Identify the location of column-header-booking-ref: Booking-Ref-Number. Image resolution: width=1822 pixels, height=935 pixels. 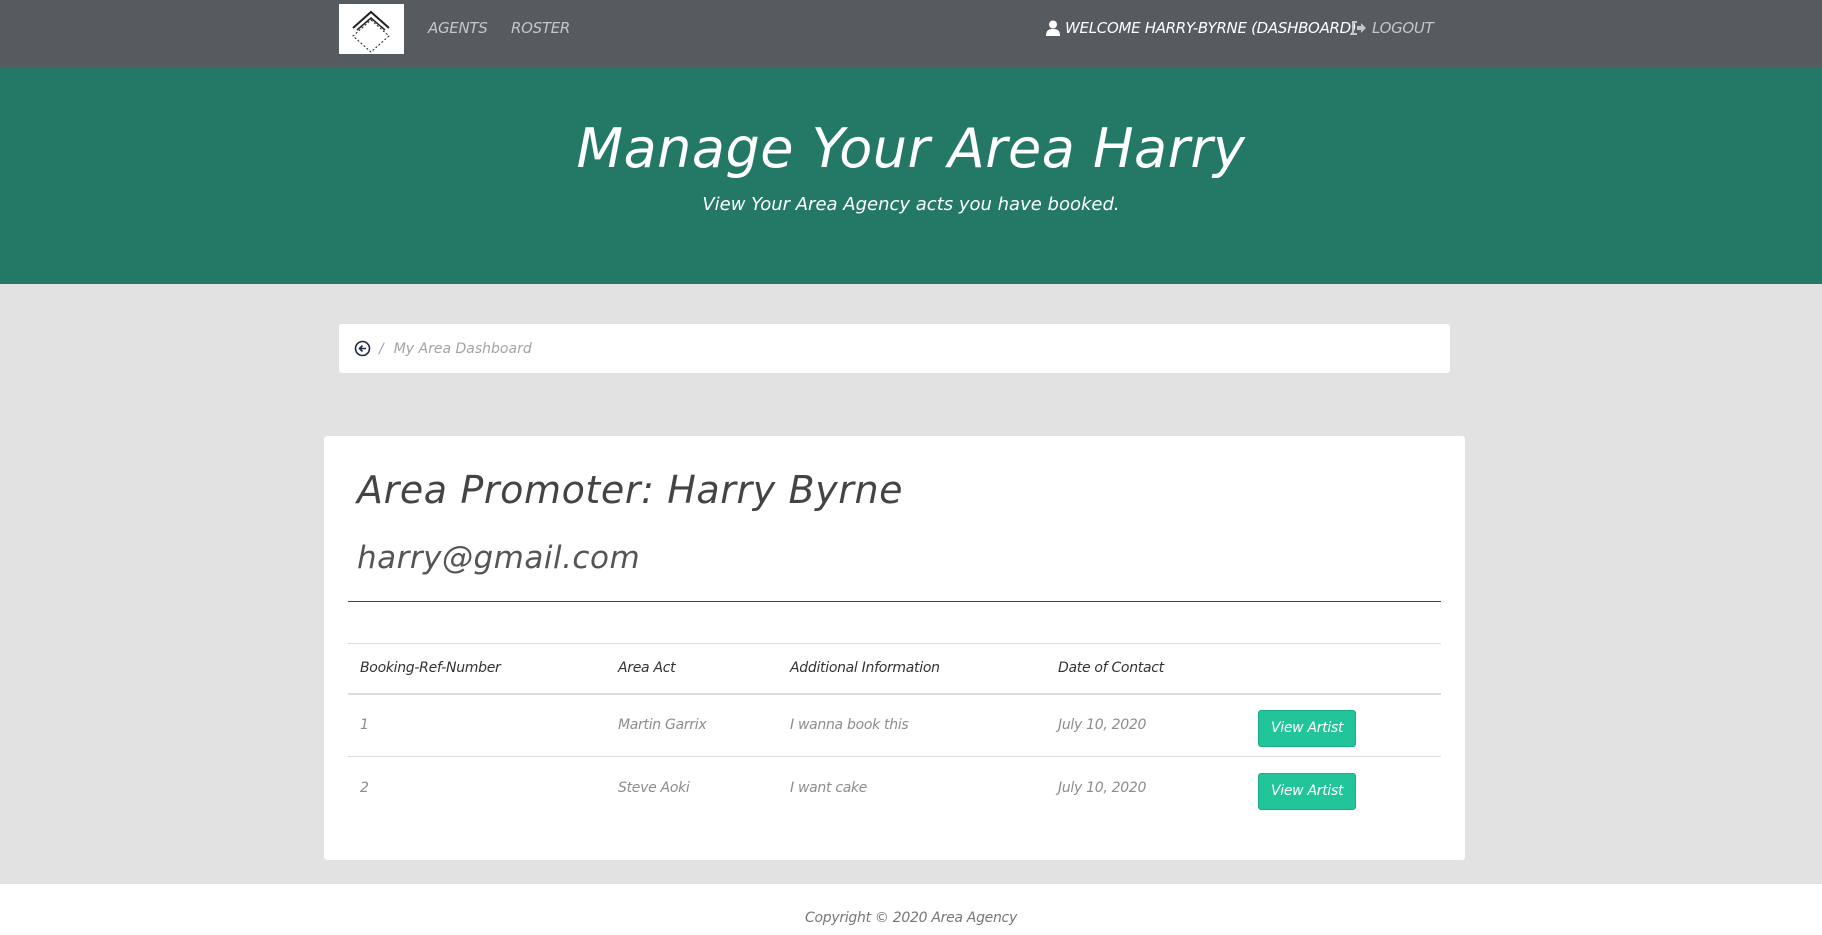
(477, 669).